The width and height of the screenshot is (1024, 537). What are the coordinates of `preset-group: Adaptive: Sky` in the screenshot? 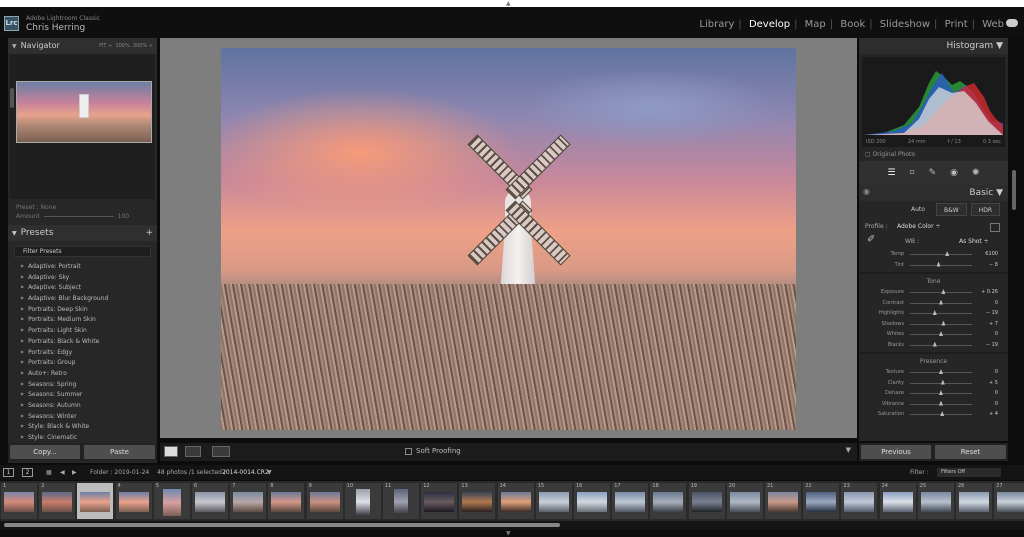 It's located at (89, 277).